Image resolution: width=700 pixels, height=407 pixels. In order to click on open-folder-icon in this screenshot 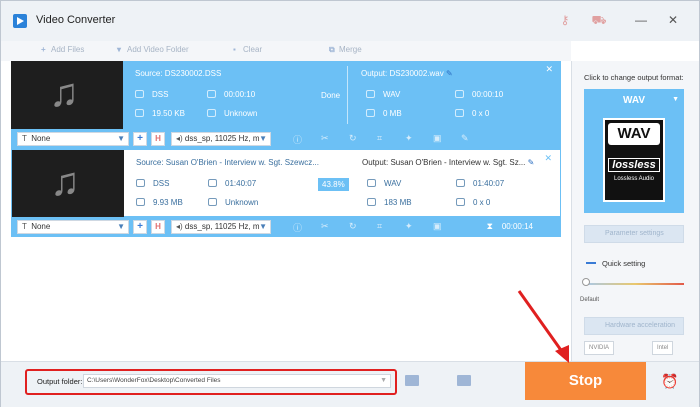, I will do `click(412, 380)`.